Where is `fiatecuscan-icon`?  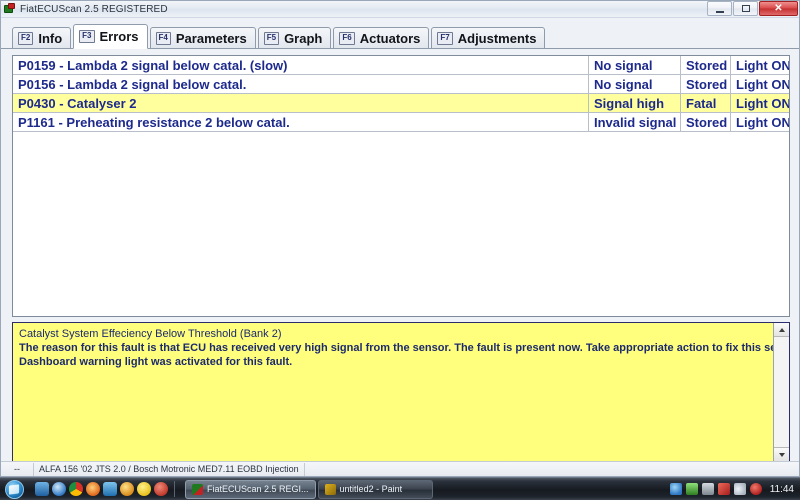 fiatecuscan-icon is located at coordinates (197, 489).